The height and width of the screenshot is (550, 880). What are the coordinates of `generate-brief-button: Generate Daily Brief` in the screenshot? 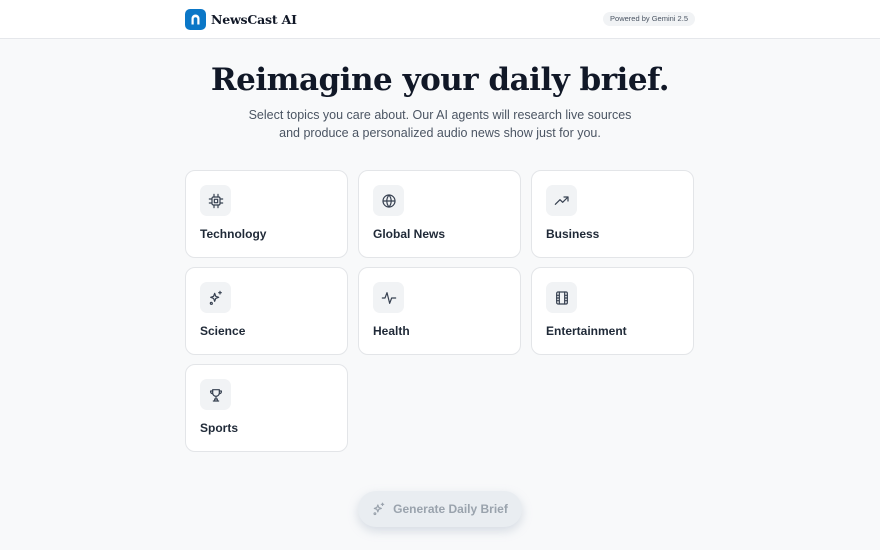 It's located at (440, 509).